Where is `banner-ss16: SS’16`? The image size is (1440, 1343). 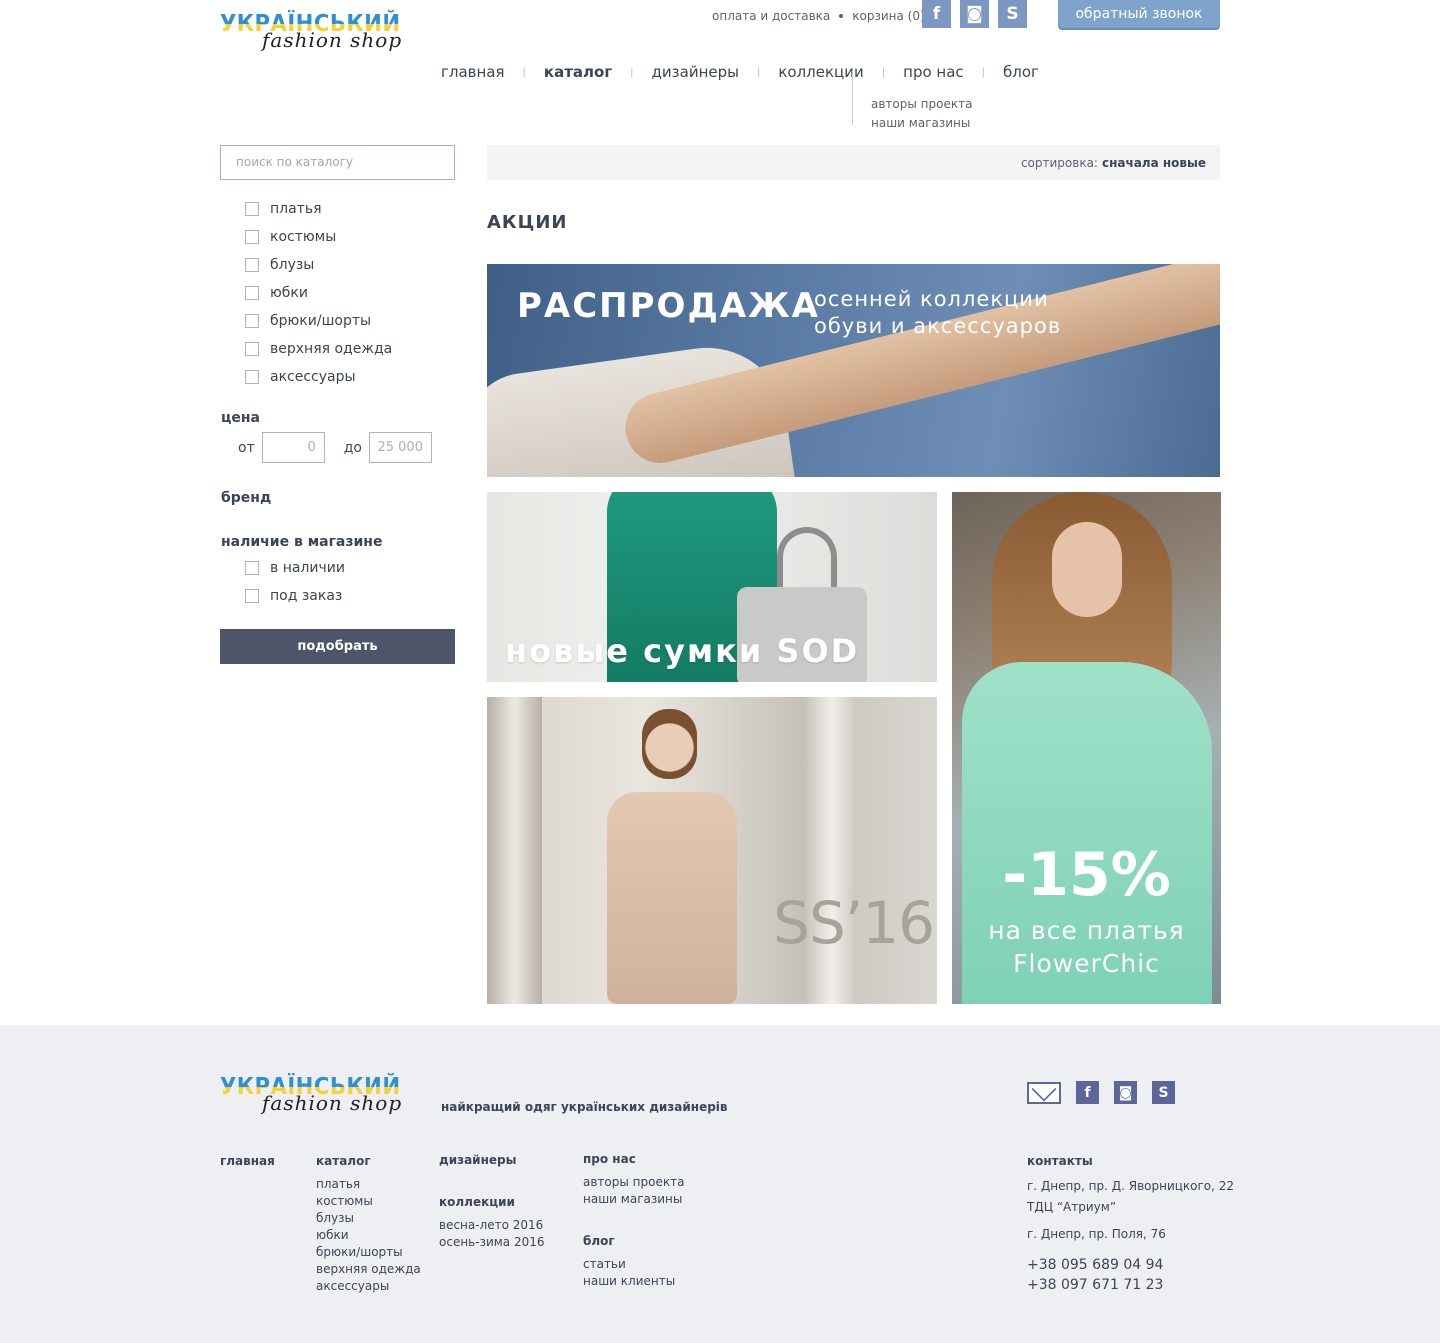 banner-ss16: SS’16 is located at coordinates (712, 850).